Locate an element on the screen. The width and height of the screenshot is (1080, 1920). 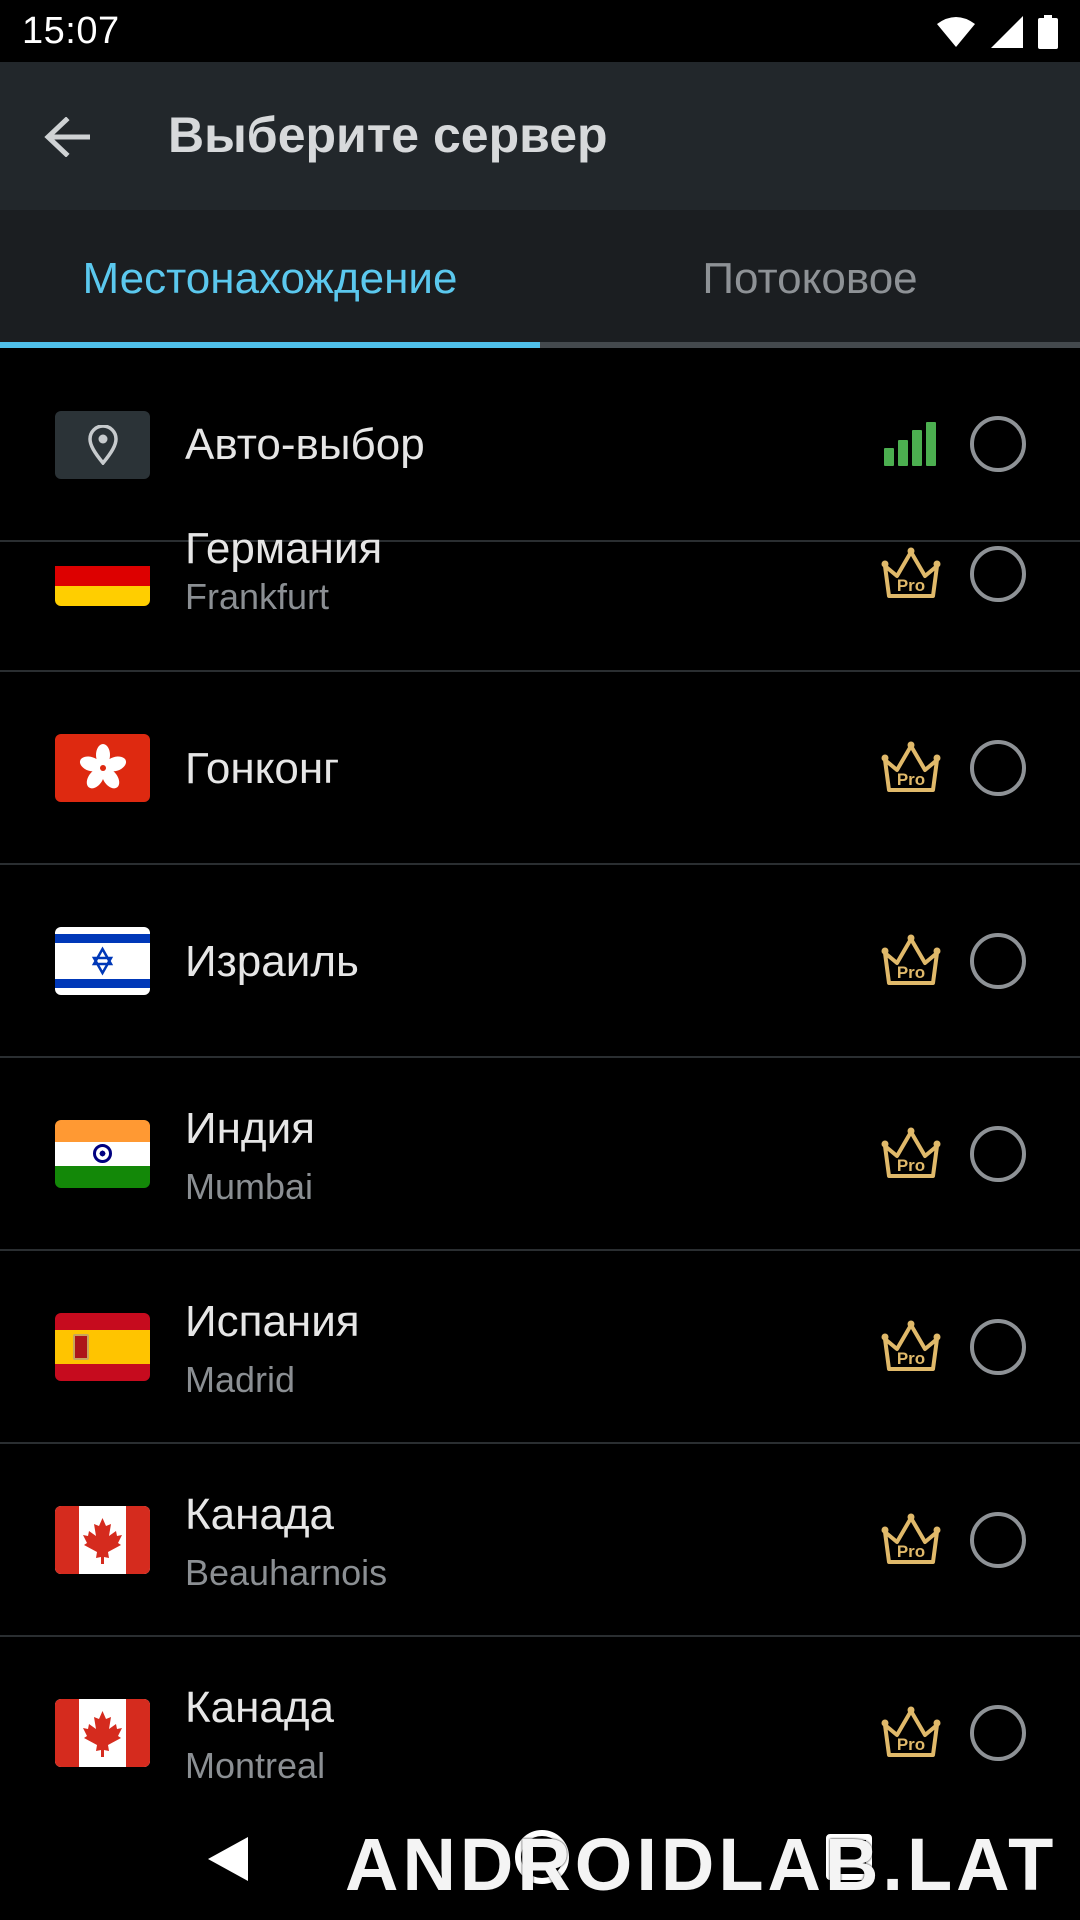
country-name: Испания is located at coordinates (272, 1321).